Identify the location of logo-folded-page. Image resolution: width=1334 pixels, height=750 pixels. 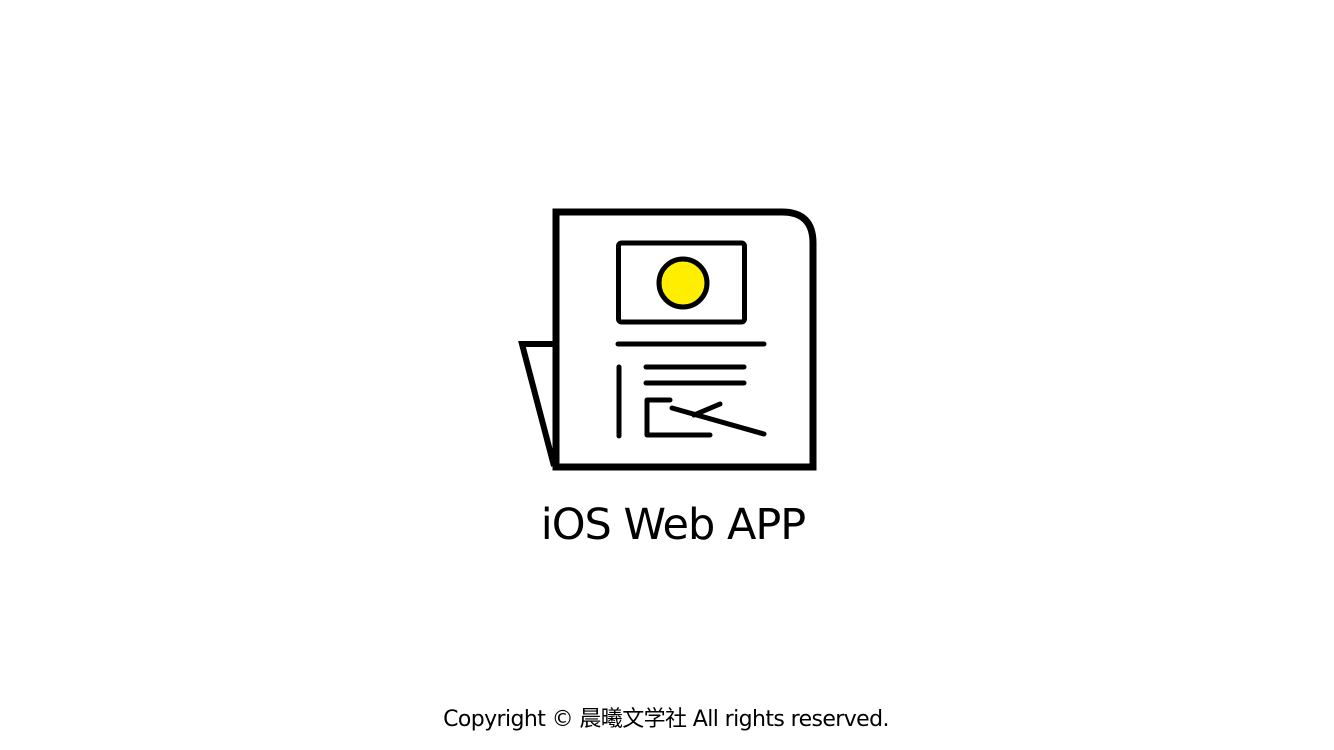
(537, 404).